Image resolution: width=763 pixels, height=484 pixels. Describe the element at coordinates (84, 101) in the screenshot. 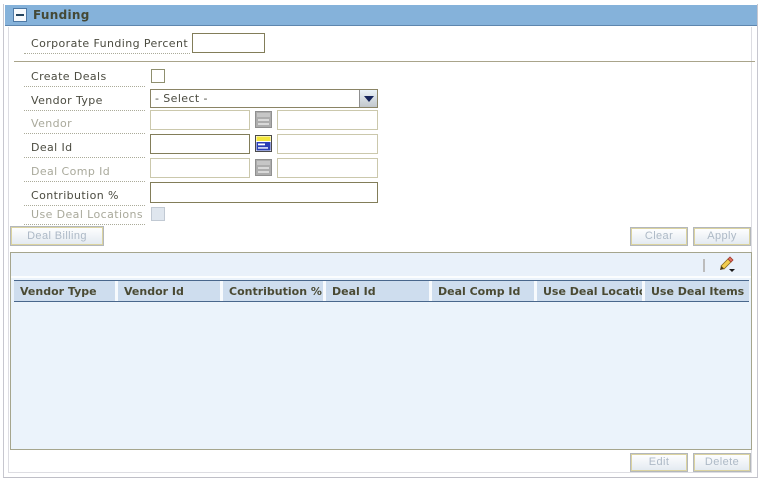

I see `vendor-type-label: Vendor Type` at that location.